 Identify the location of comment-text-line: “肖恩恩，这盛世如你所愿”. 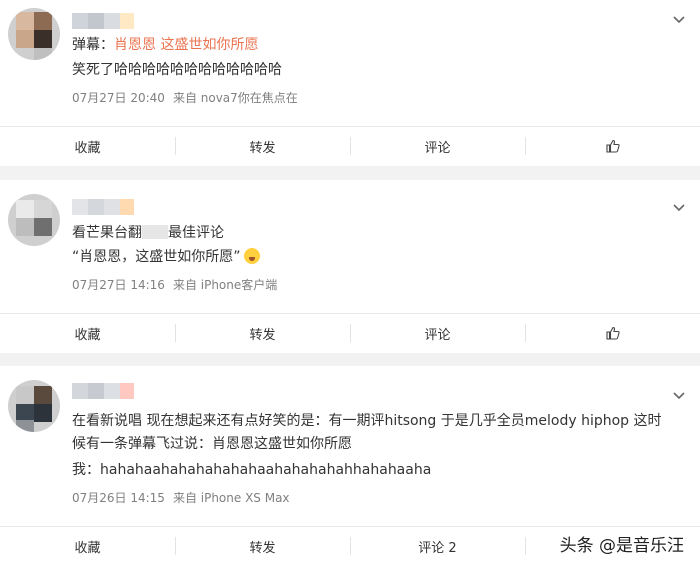
(166, 257).